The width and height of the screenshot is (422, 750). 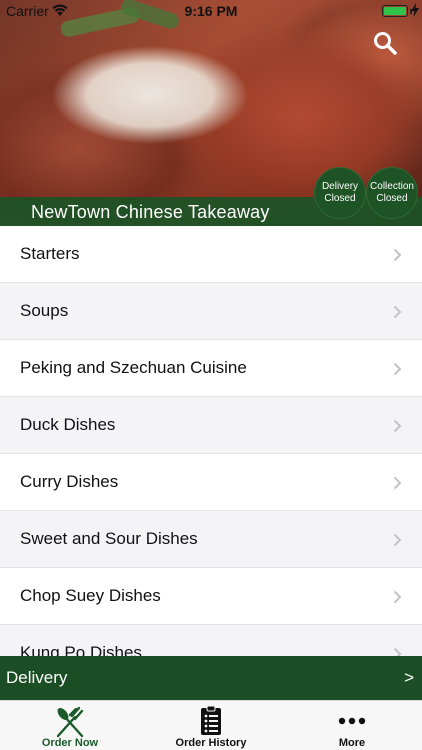 I want to click on menu-item-starters: Starters, so click(x=211, y=254).